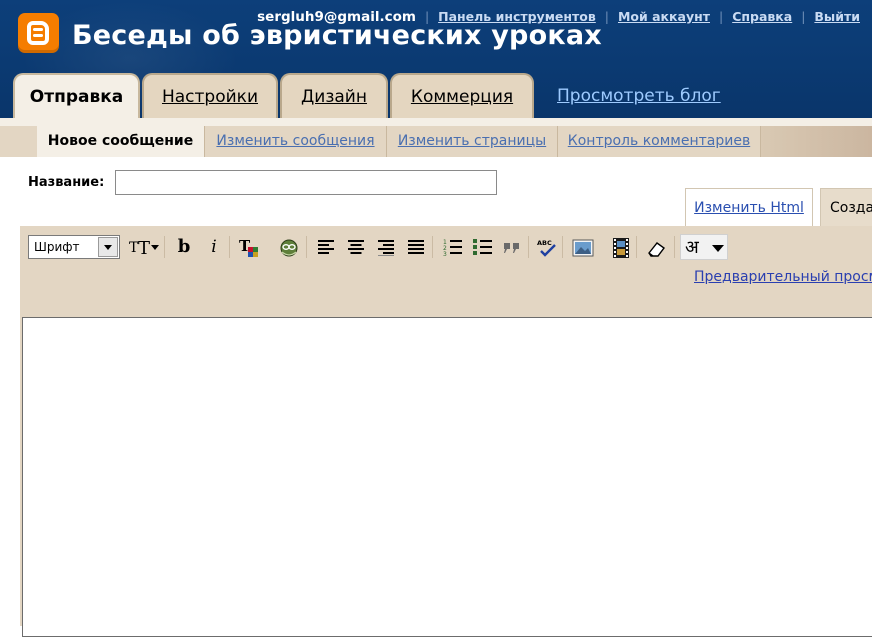 The width and height of the screenshot is (872, 637). I want to click on text-color-icon: T, so click(248, 247).